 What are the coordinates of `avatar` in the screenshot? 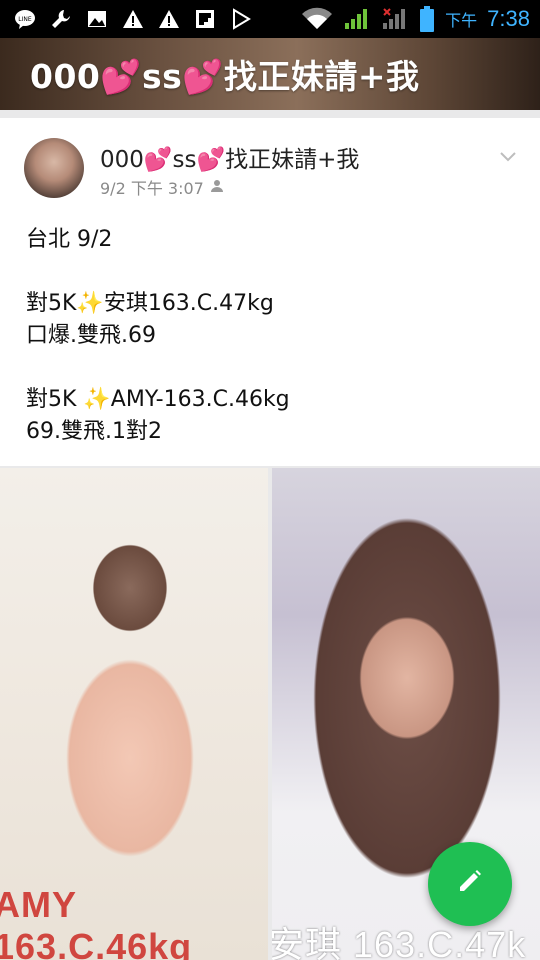 It's located at (54, 168).